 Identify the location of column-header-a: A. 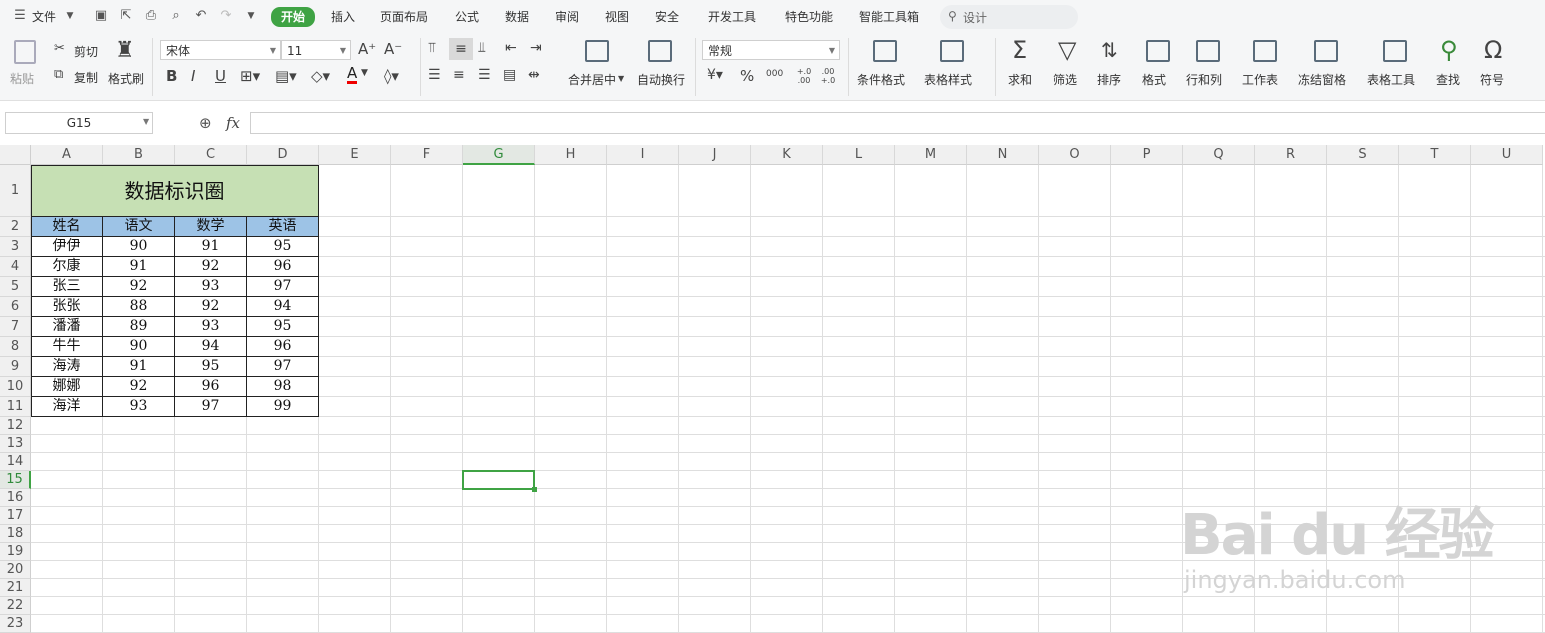
(67, 155).